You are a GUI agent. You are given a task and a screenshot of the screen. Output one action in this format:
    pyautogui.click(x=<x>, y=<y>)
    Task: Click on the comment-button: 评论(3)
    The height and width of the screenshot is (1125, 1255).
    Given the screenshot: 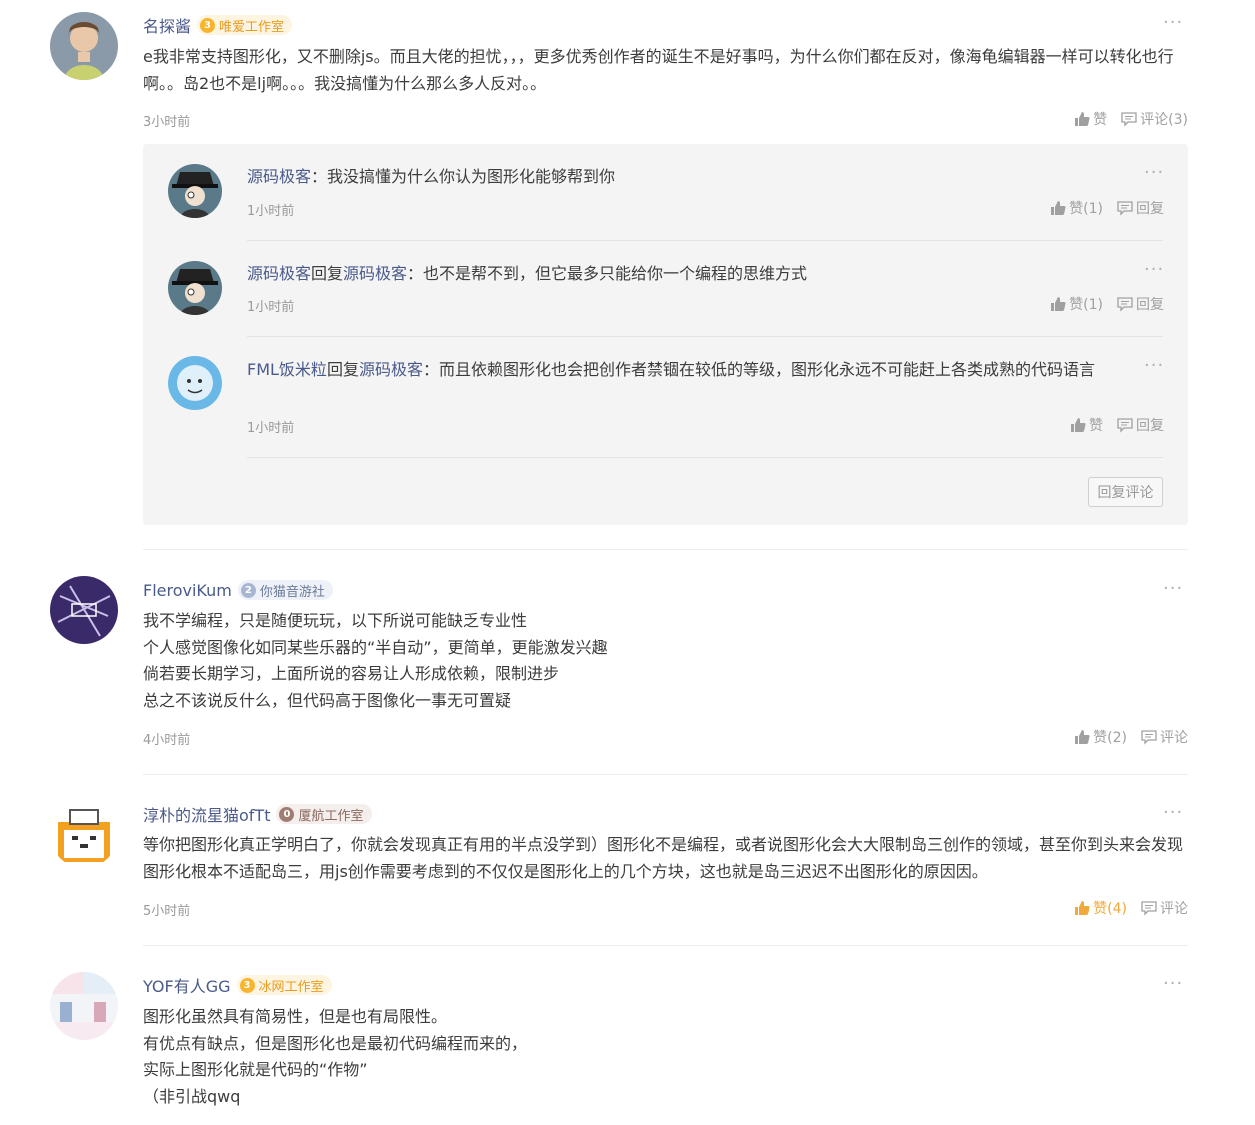 What is the action you would take?
    pyautogui.click(x=1154, y=119)
    